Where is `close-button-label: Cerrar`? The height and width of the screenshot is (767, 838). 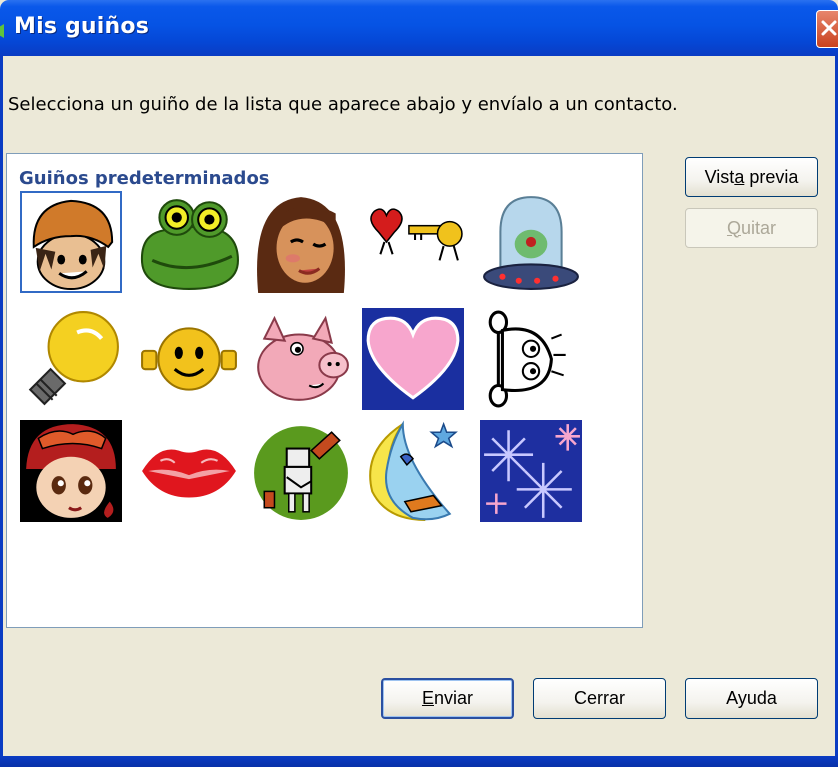
close-button-label: Cerrar is located at coordinates (599, 698).